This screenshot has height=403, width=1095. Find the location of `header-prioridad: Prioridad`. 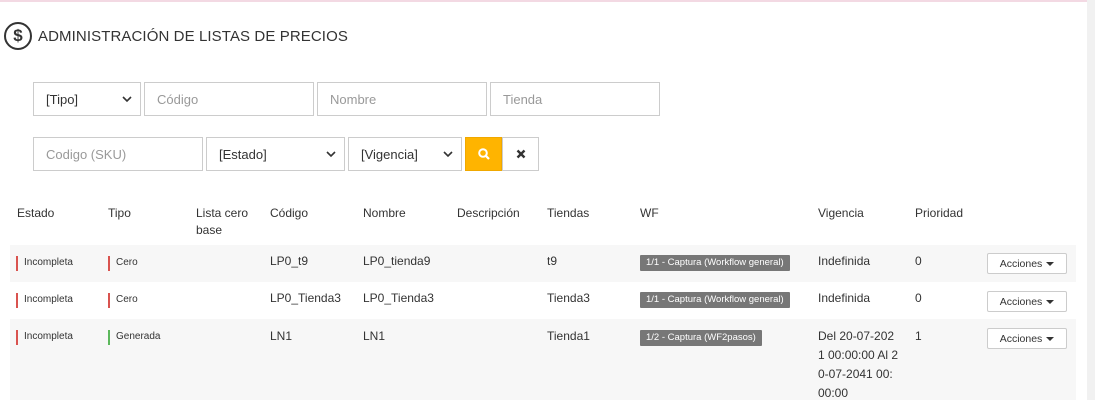

header-prioridad: Prioridad is located at coordinates (939, 213).